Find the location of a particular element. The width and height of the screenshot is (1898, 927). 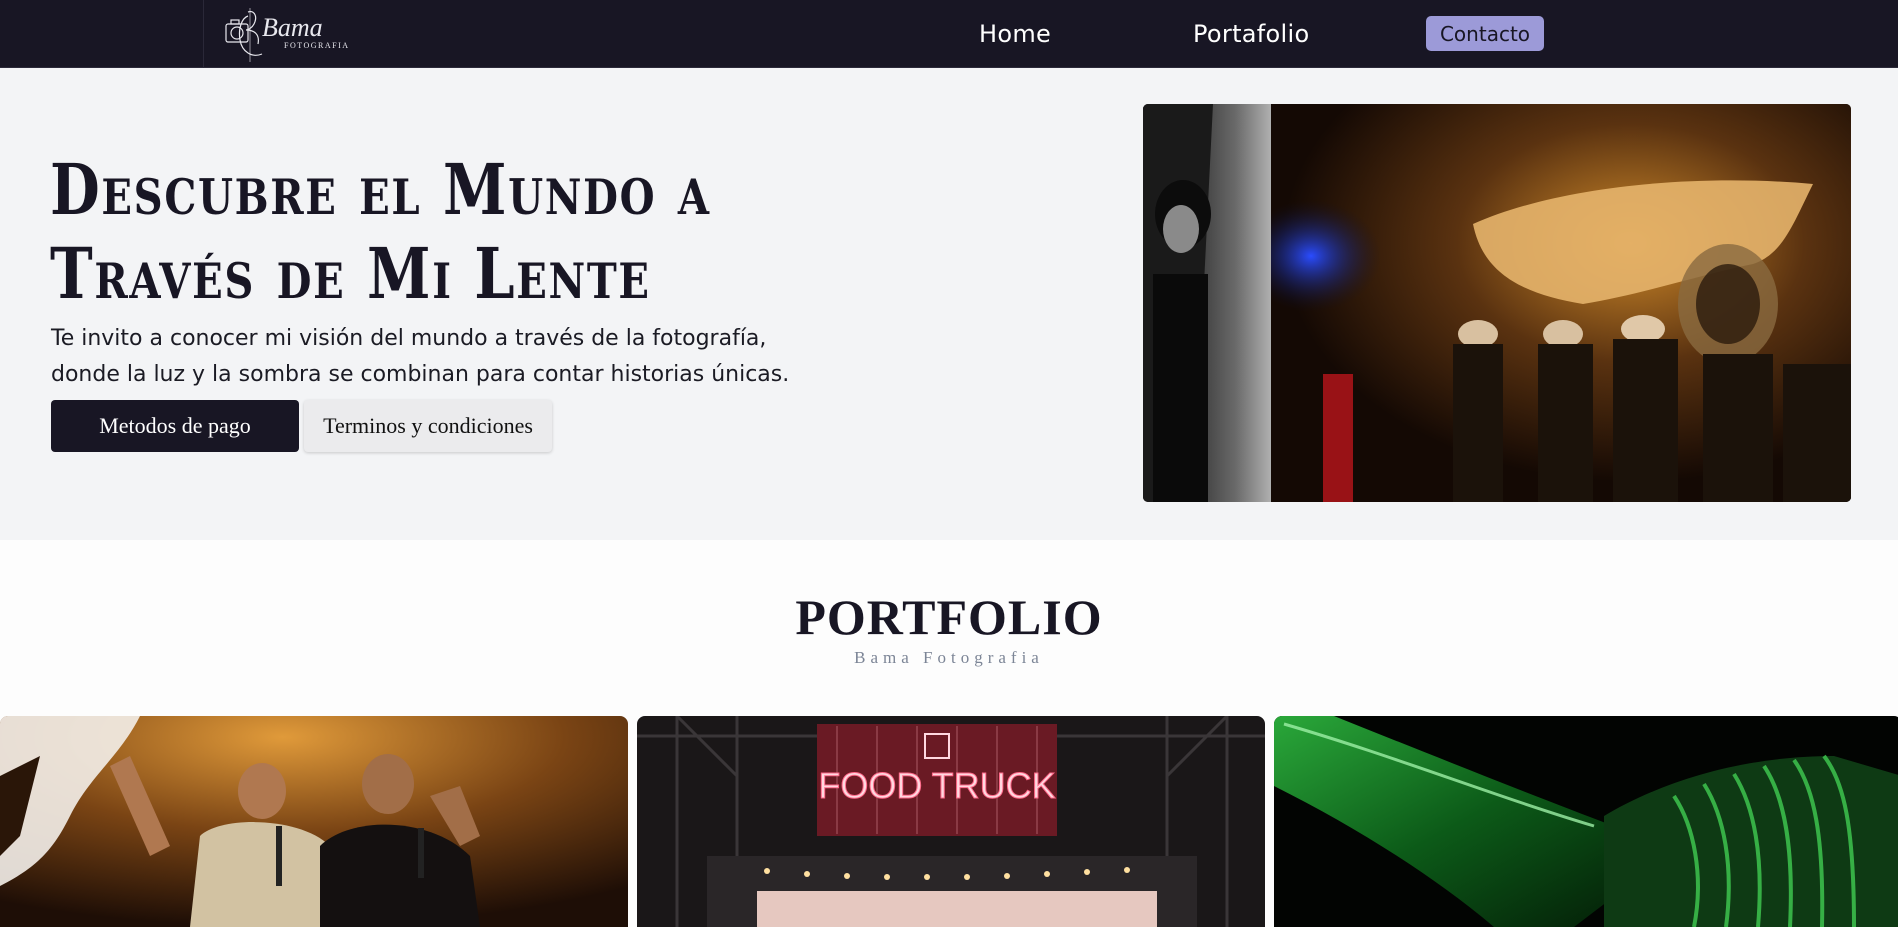

portfolio-subtitle: Bama Fotografia is located at coordinates (949, 657).